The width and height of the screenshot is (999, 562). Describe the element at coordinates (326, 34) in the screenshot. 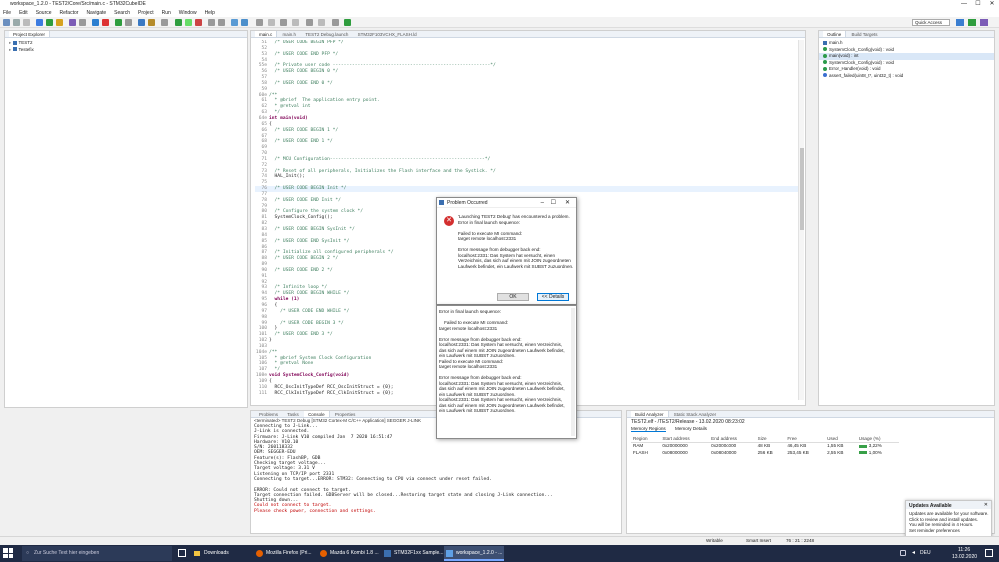

I see `tab-debug-launch: TEST2 Debug.launch` at that location.